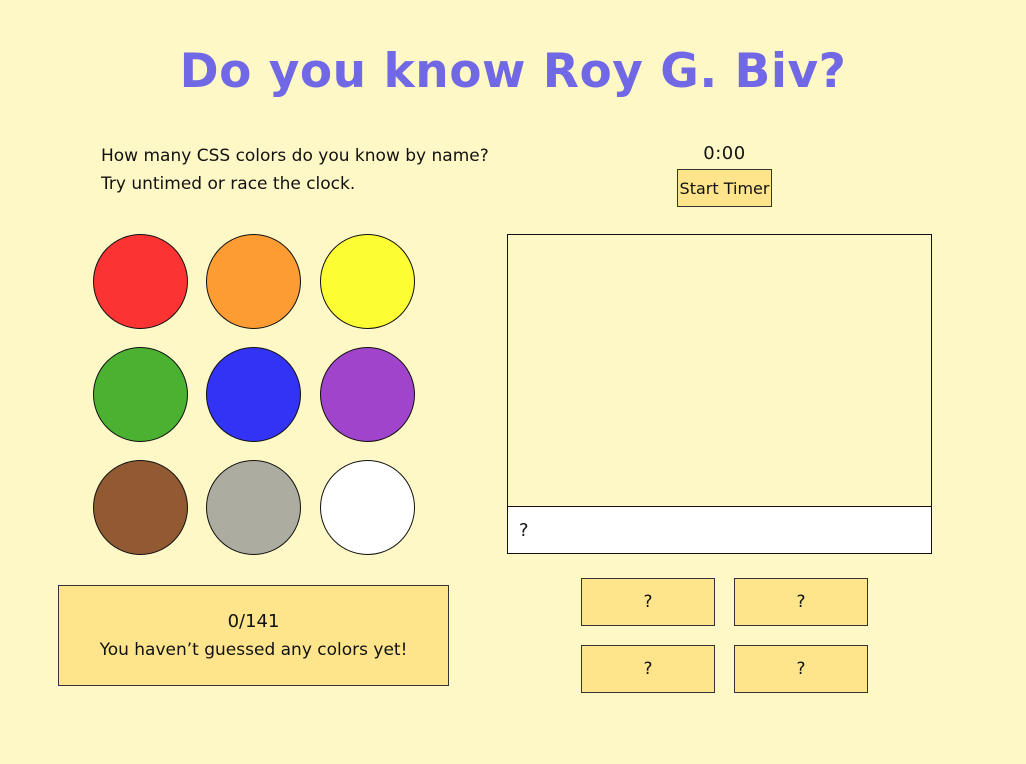  Describe the element at coordinates (367, 394) in the screenshot. I see `swatch-purple` at that location.